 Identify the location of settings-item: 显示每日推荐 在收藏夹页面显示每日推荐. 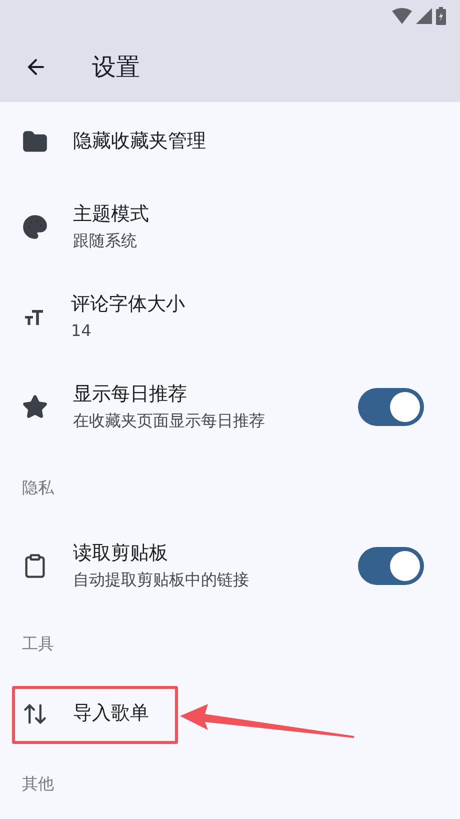
(230, 407).